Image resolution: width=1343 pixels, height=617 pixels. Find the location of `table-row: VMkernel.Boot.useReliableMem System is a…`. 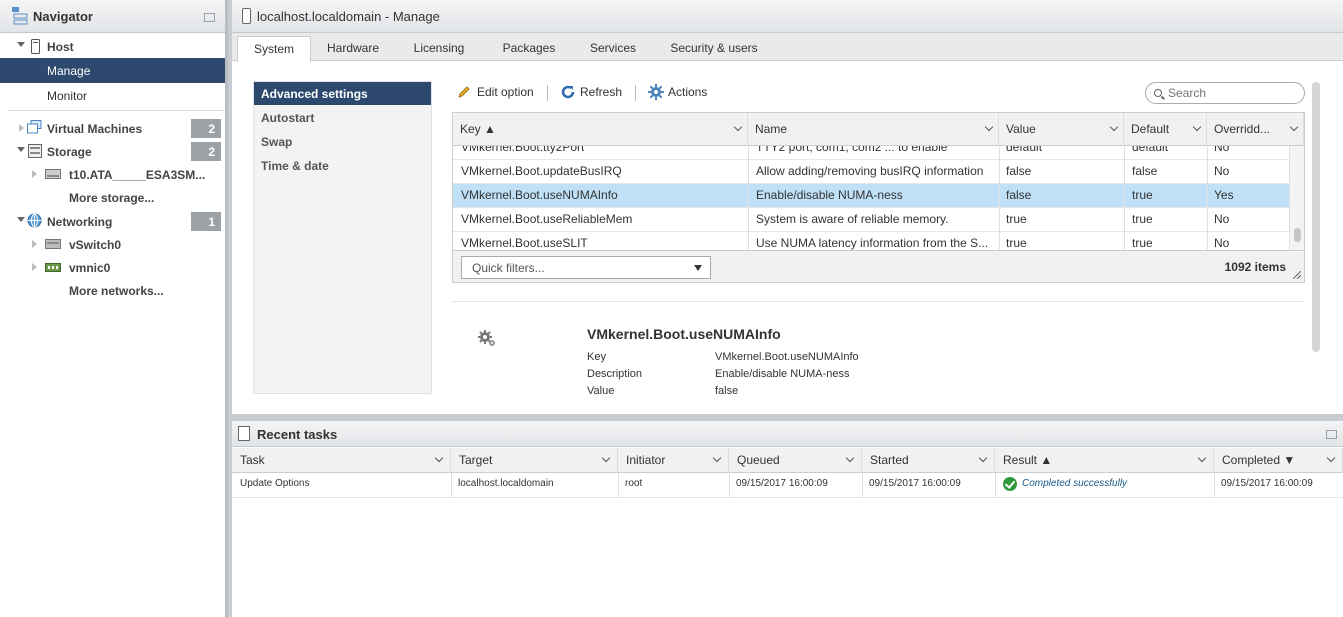

table-row: VMkernel.Boot.useReliableMem System is a… is located at coordinates (871, 220).